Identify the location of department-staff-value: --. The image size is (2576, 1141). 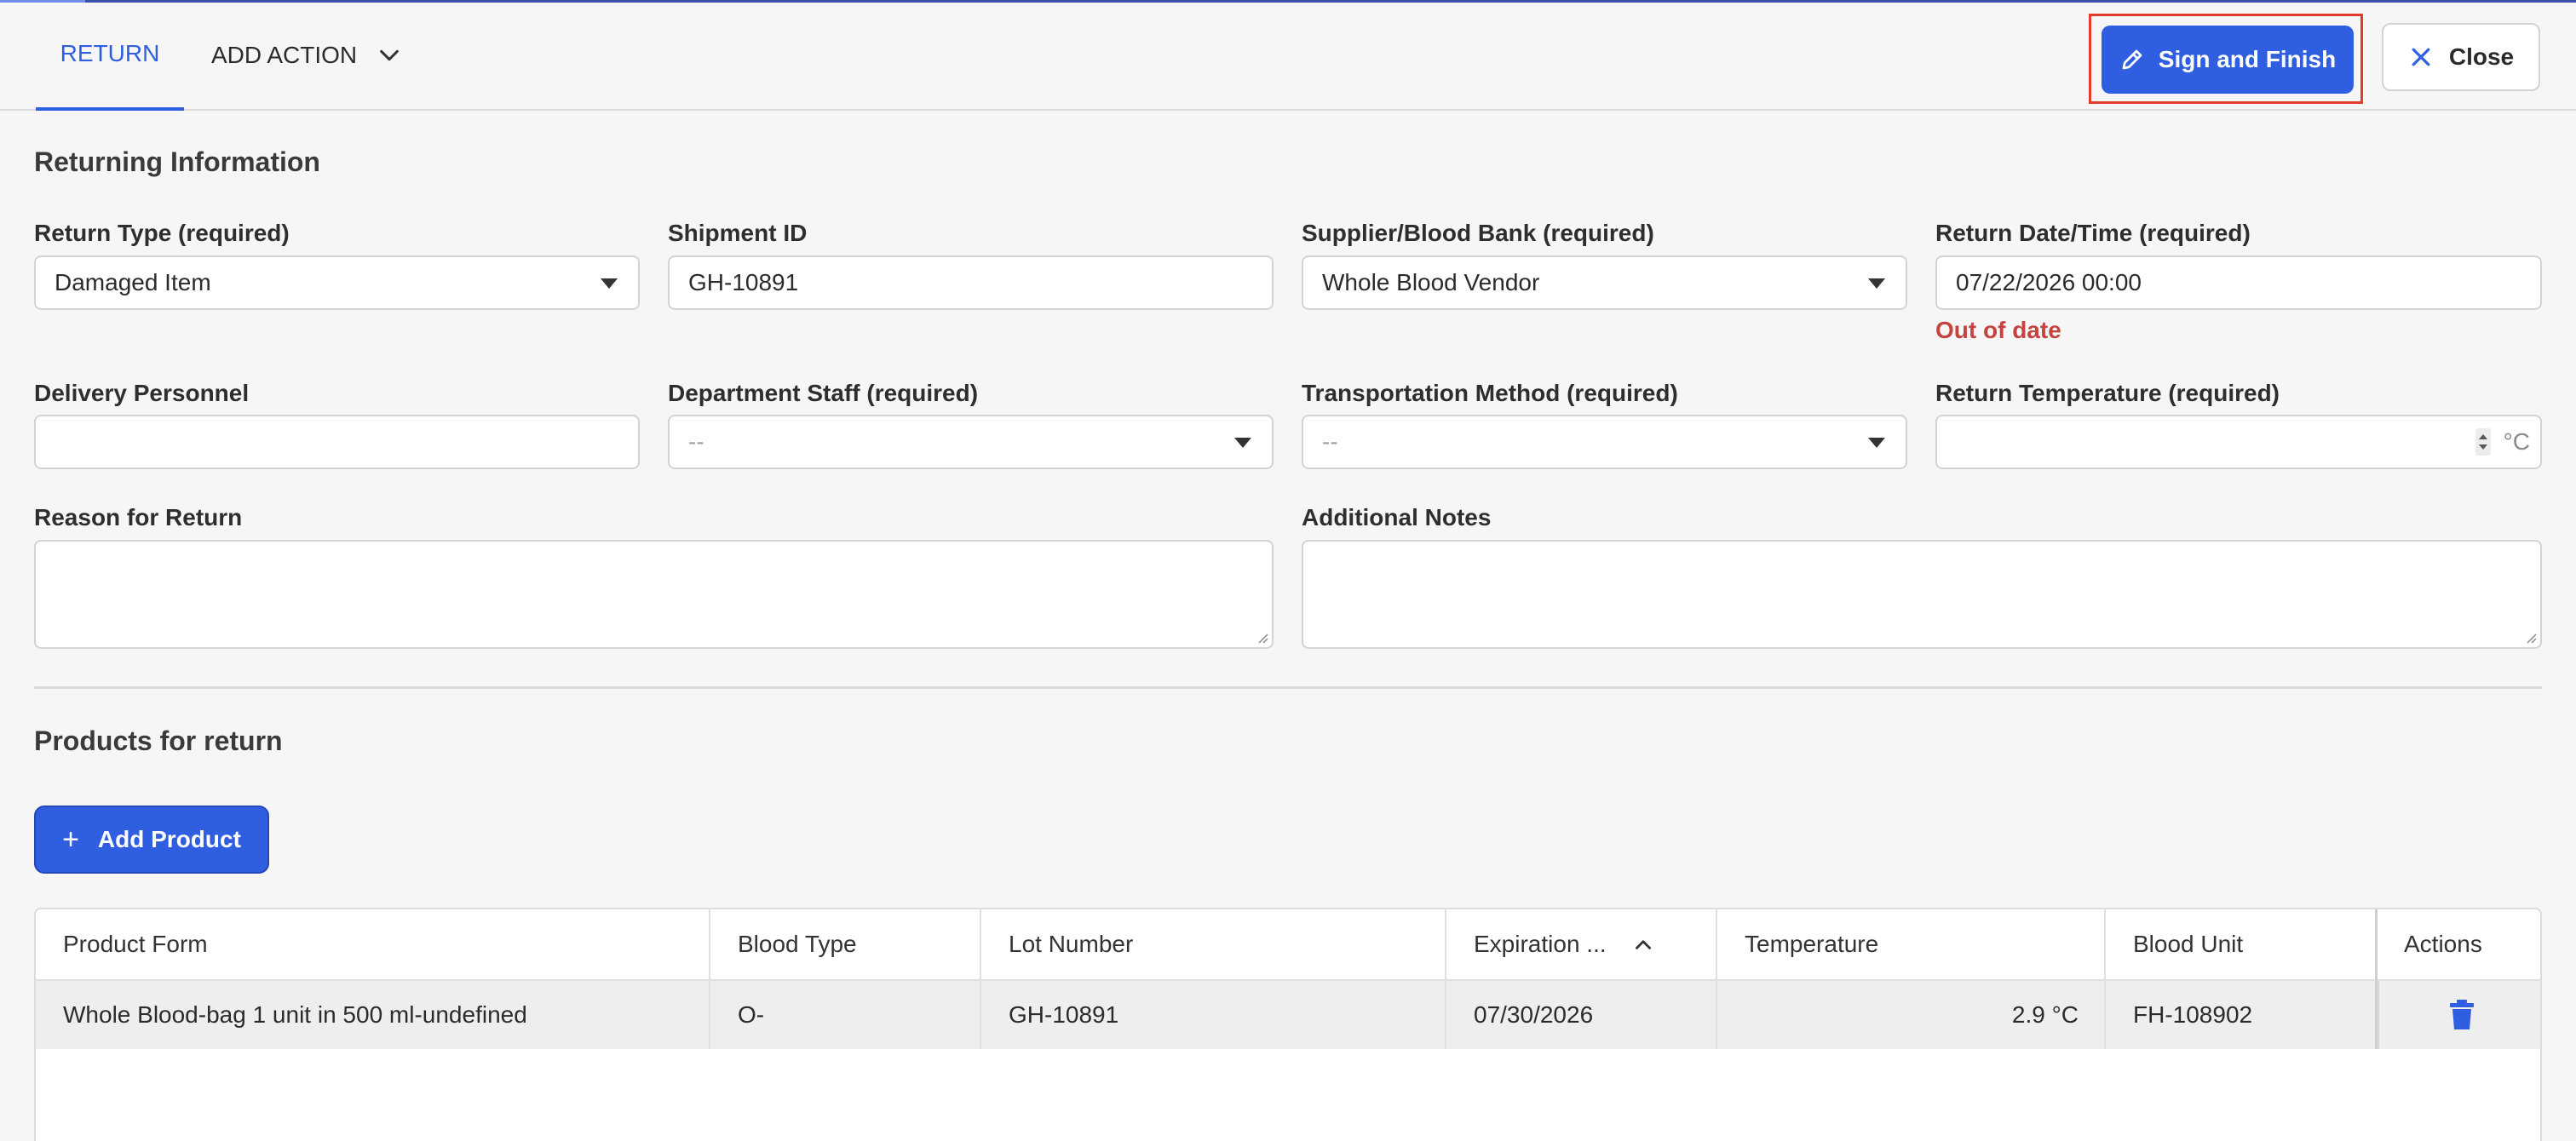
(696, 441).